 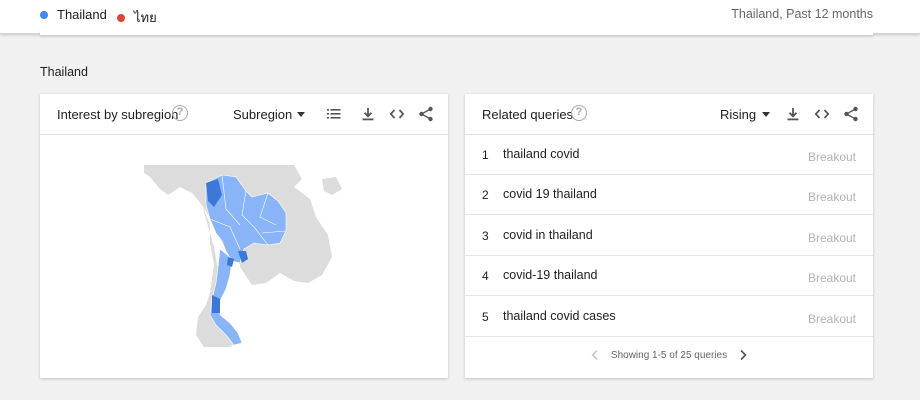 What do you see at coordinates (145, 17) in the screenshot?
I see `legend-label: ไทย` at bounding box center [145, 17].